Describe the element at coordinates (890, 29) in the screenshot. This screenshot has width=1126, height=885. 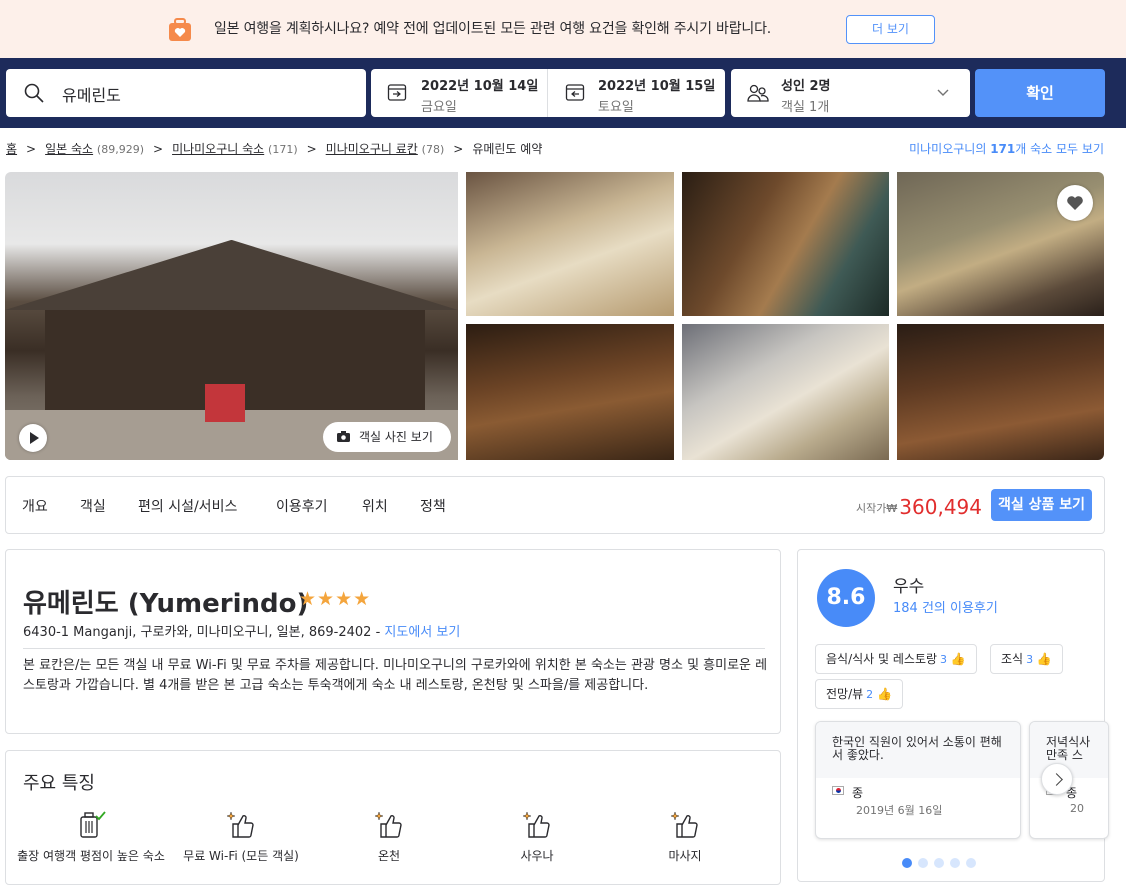
I see `view-more-button: 더 보기` at that location.